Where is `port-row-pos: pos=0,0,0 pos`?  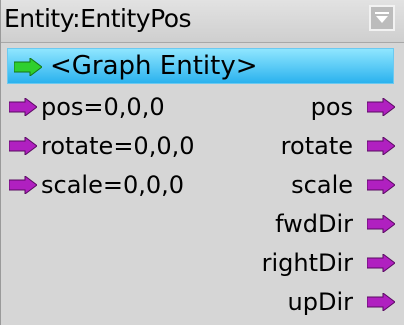
port-row-pos: pos=0,0,0 pos is located at coordinates (202, 108).